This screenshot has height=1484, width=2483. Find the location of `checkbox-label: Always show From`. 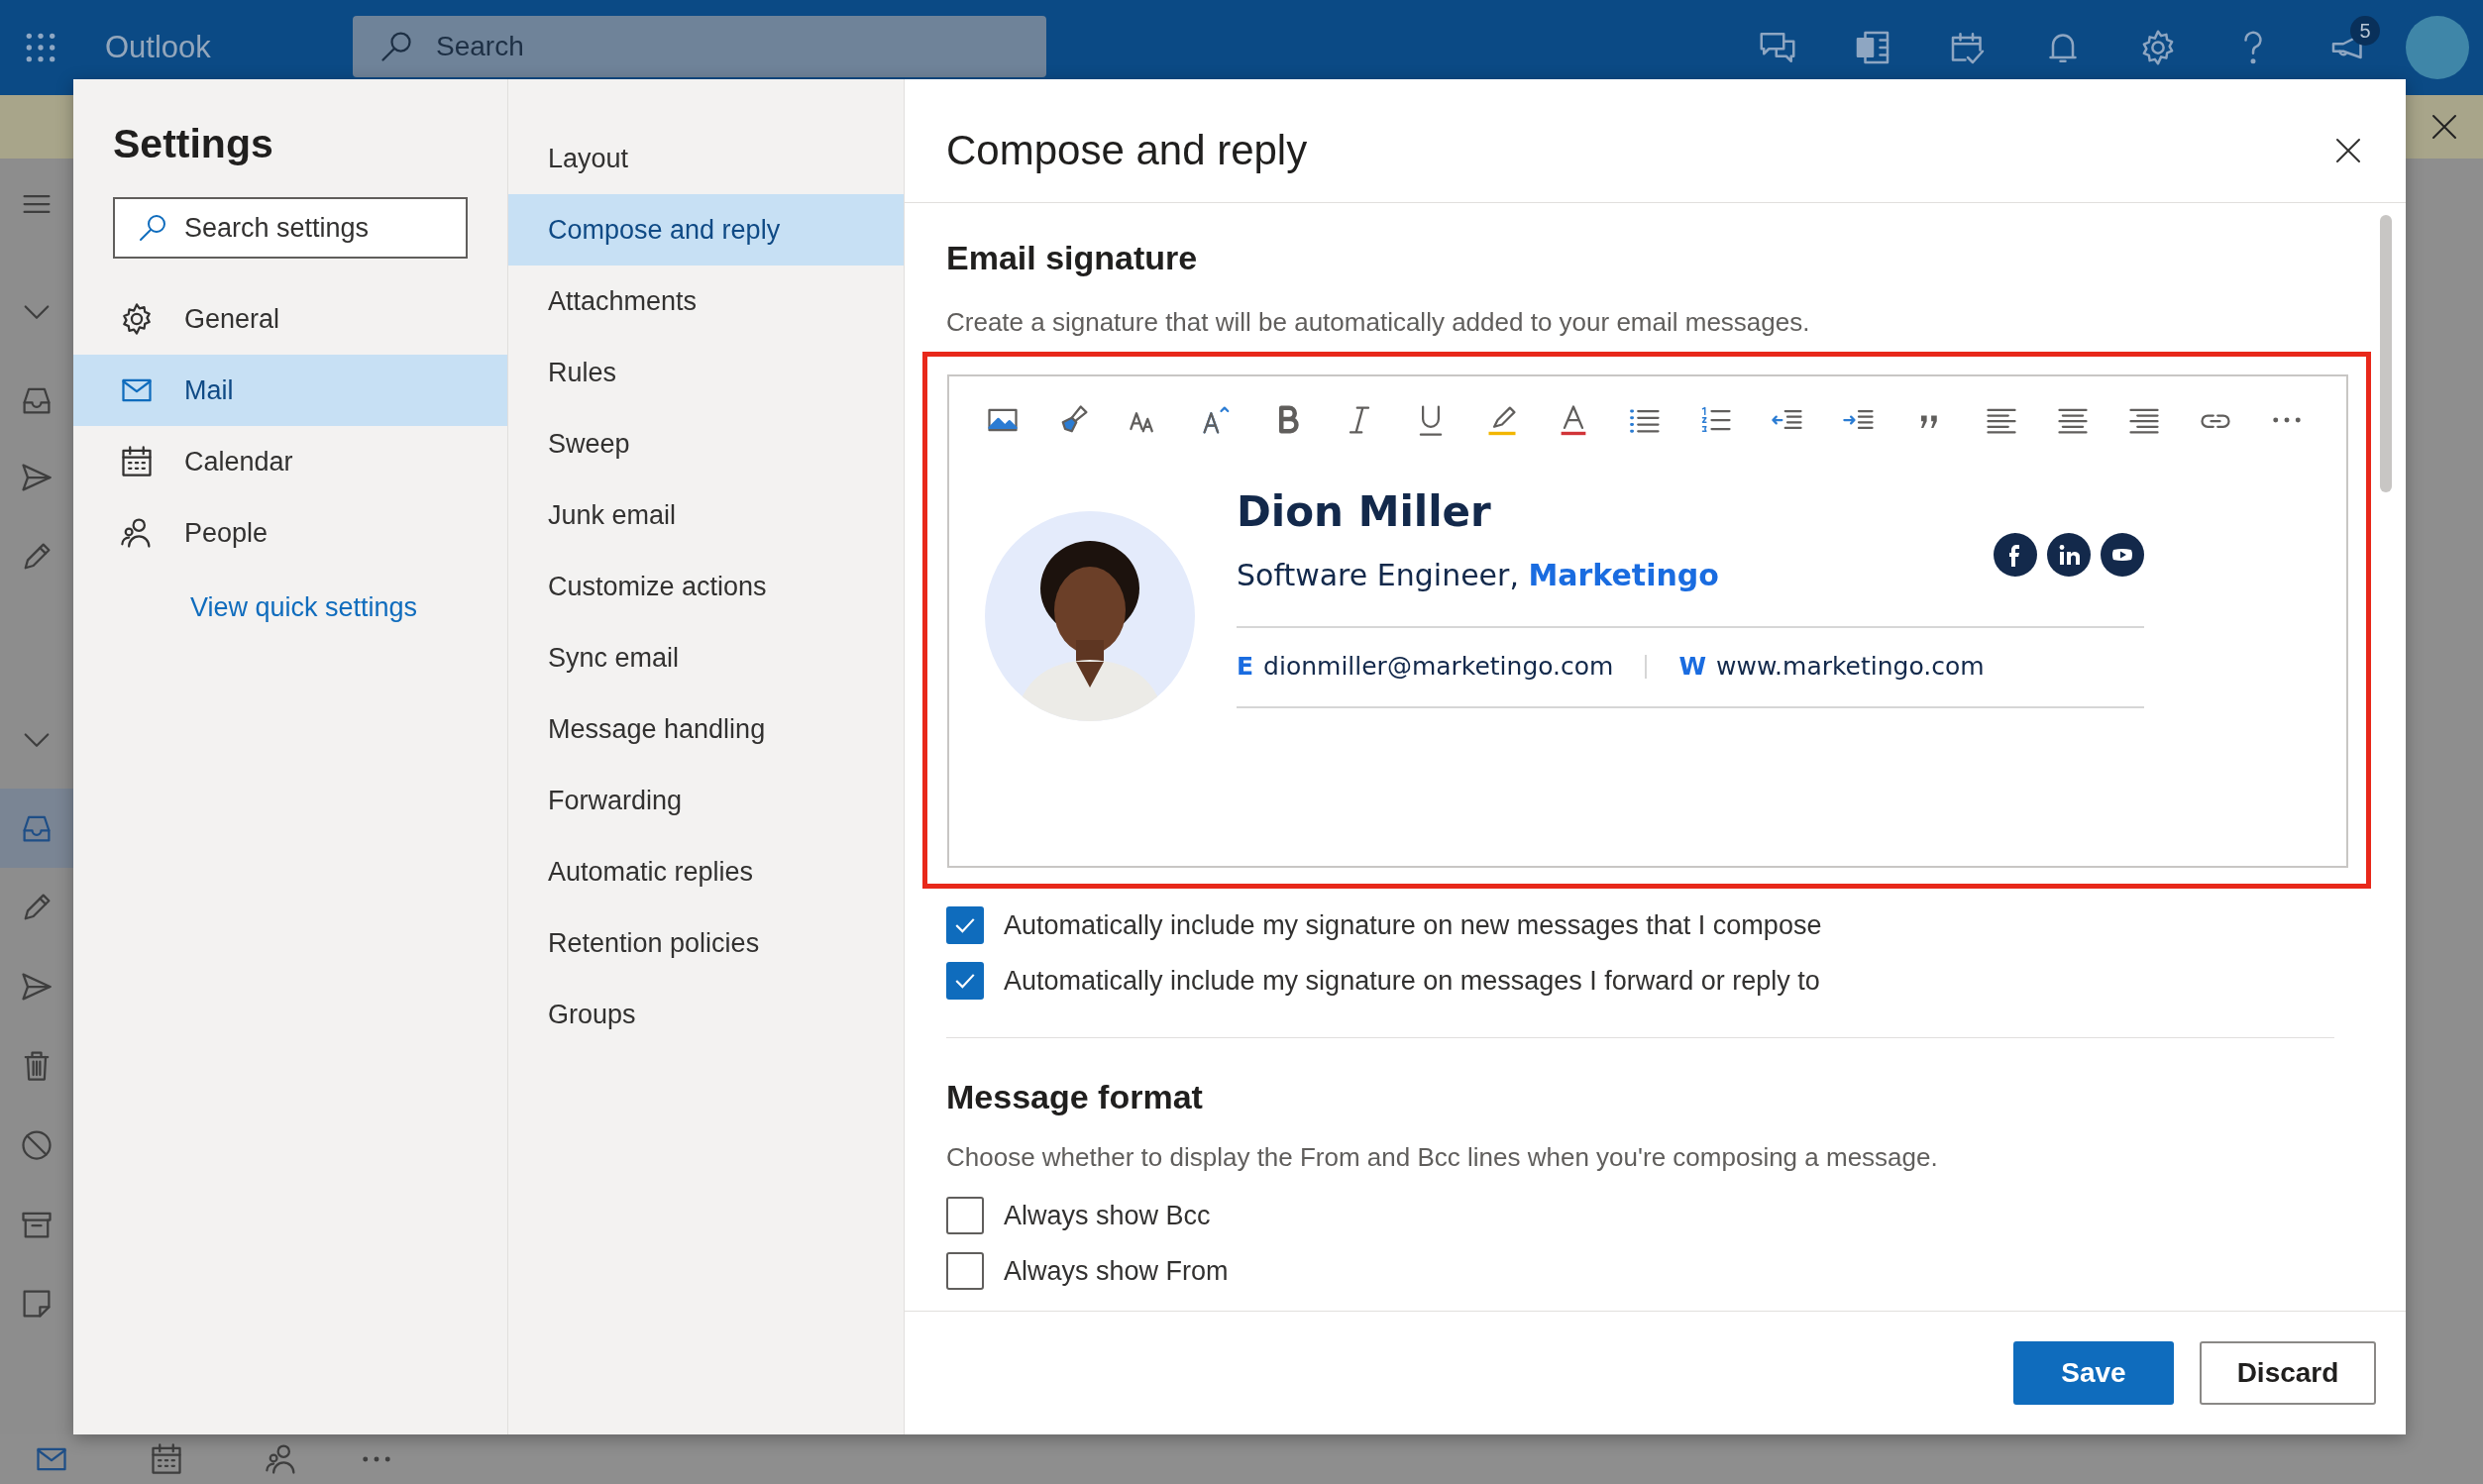

checkbox-label: Always show From is located at coordinates (1116, 1271).